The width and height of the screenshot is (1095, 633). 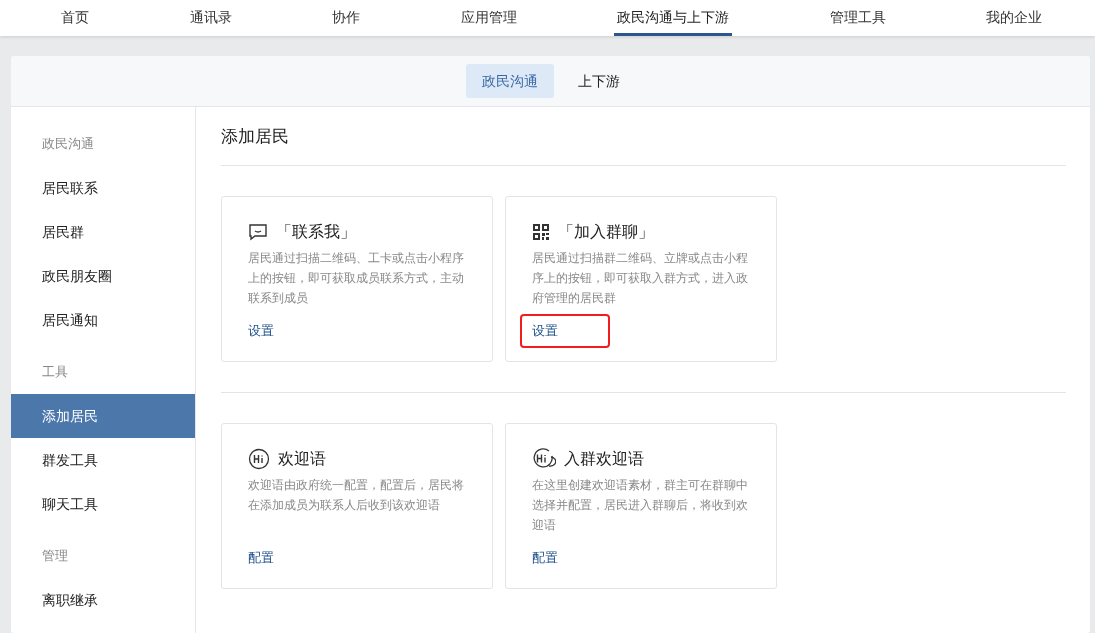 What do you see at coordinates (640, 278) in the screenshot?
I see `card-description: 居民通过扫描群二维码、立牌或点击小程序上的按钮，即可获取入群方式，进入政府管理的居民群` at bounding box center [640, 278].